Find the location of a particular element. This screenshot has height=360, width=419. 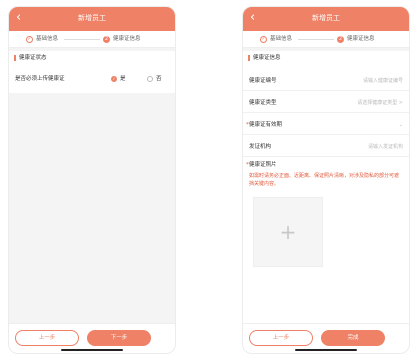

radio-no: 否 is located at coordinates (154, 79).